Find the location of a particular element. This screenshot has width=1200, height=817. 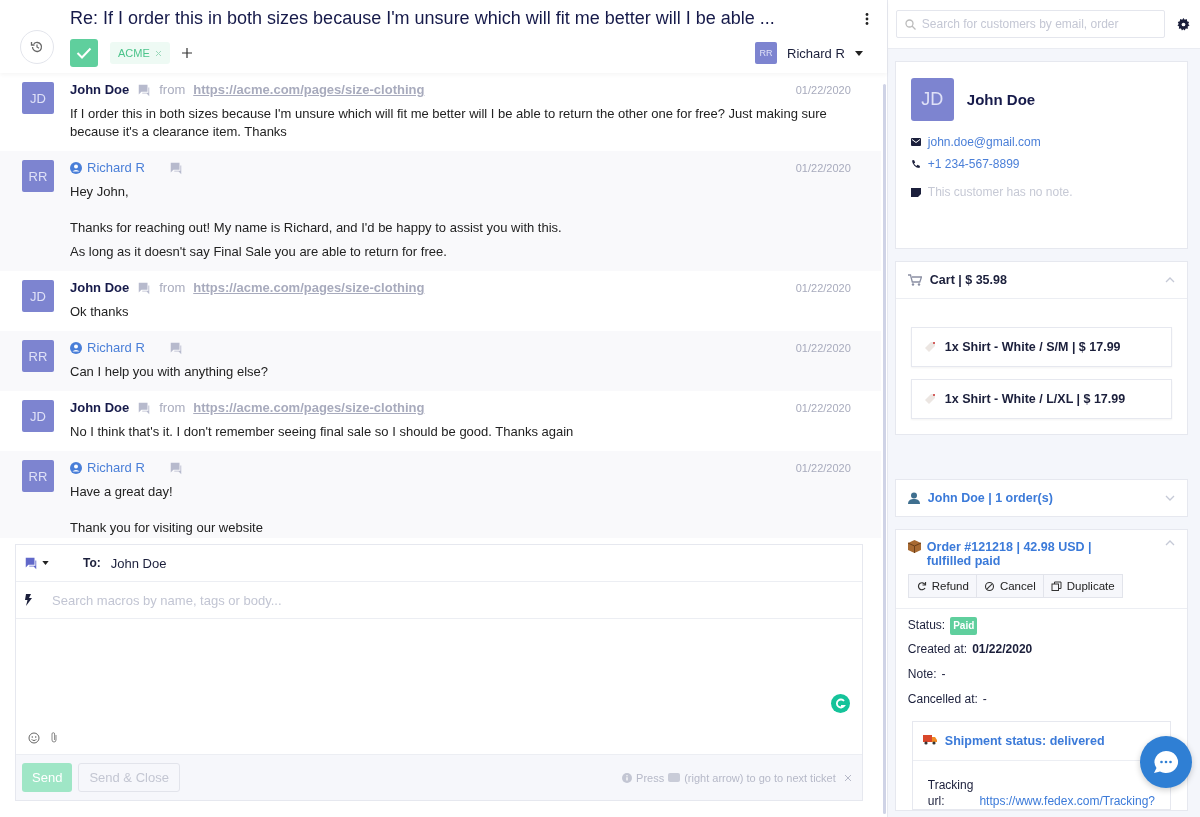

close-ticket-button is located at coordinates (84, 53).